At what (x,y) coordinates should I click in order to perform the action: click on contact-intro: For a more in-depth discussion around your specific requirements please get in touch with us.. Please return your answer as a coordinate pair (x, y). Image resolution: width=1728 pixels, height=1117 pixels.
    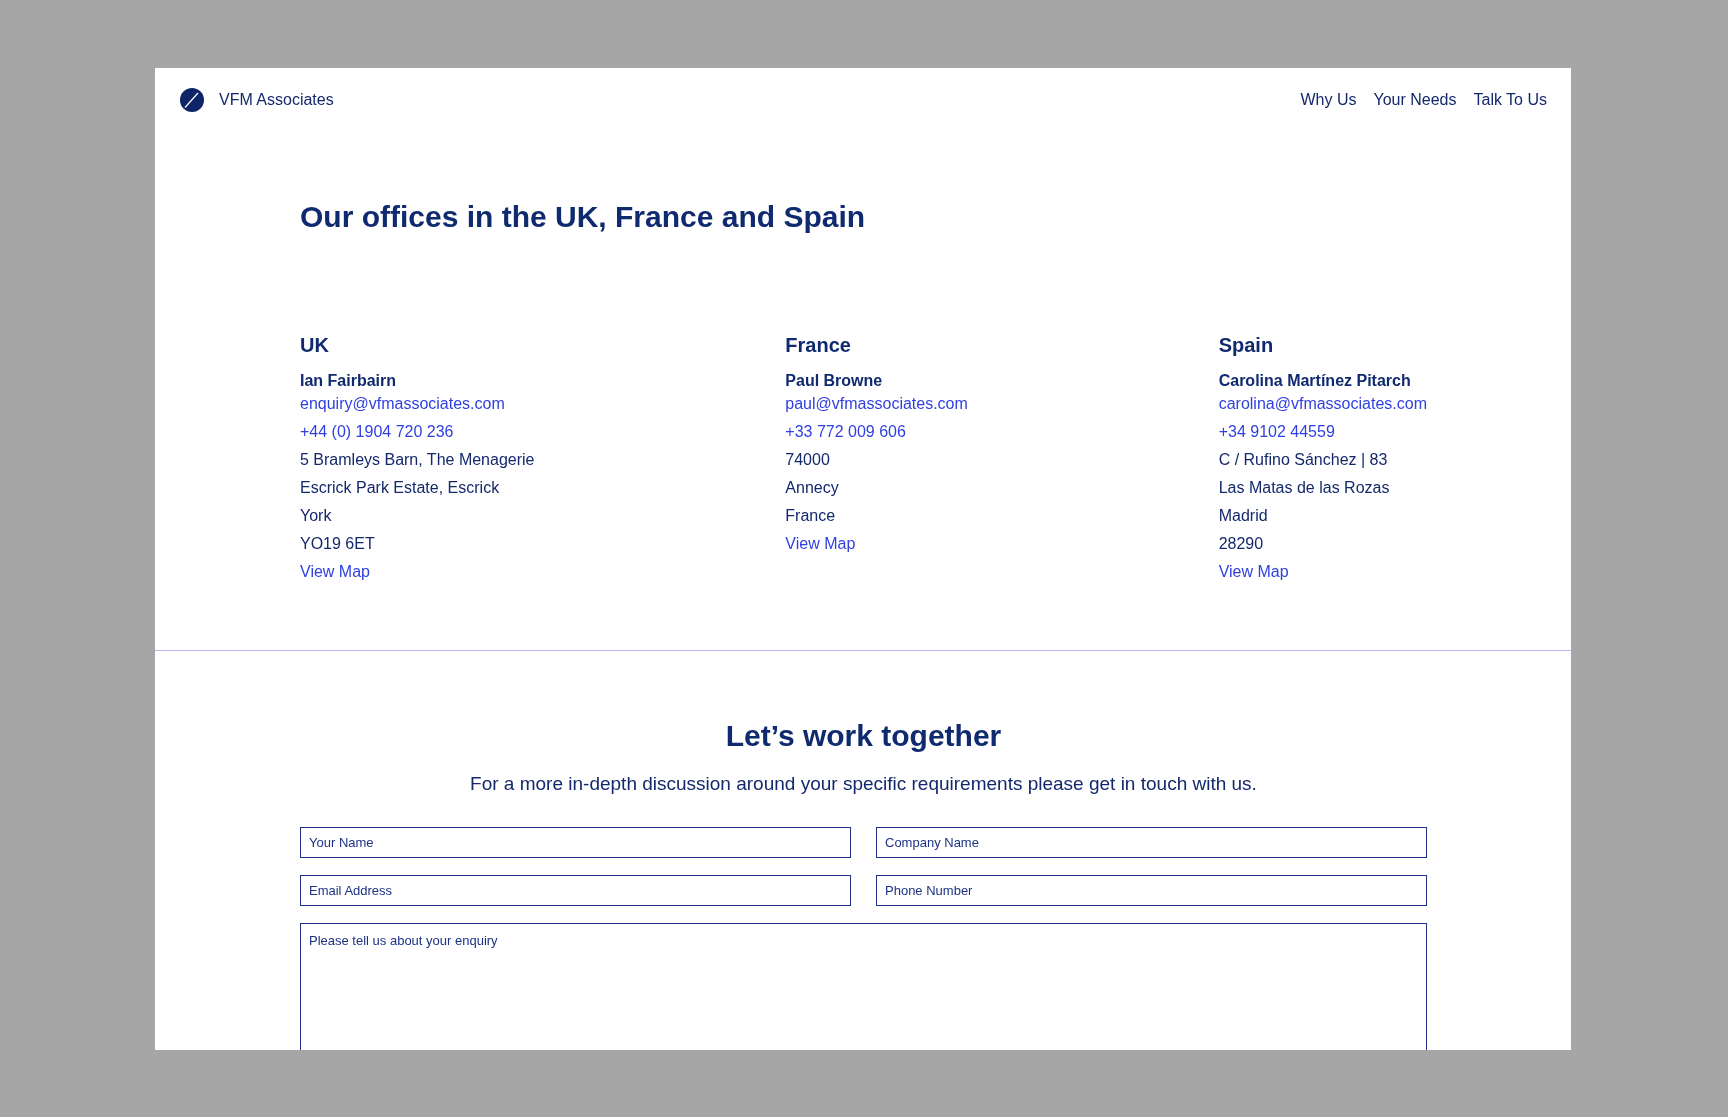
    Looking at the image, I should click on (863, 784).